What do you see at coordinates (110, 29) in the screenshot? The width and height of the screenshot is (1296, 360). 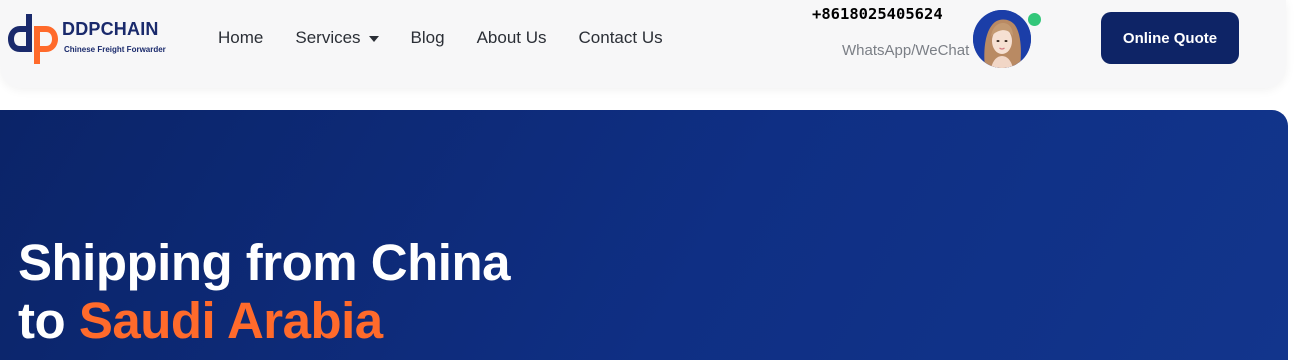 I see `logo-name: DDPCHAIN` at bounding box center [110, 29].